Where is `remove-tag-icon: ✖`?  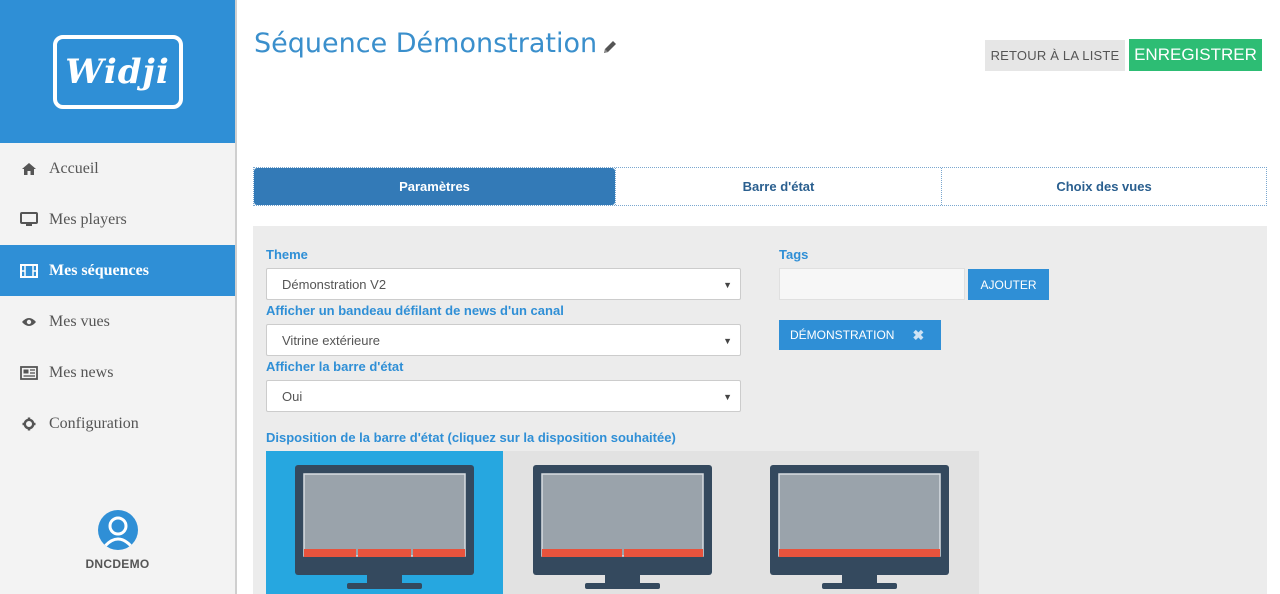
remove-tag-icon: ✖ is located at coordinates (918, 335).